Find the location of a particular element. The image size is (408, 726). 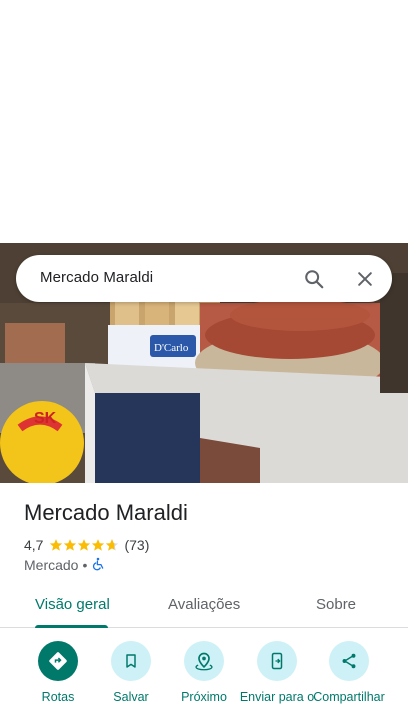

reviews-count: (73) is located at coordinates (136, 545).